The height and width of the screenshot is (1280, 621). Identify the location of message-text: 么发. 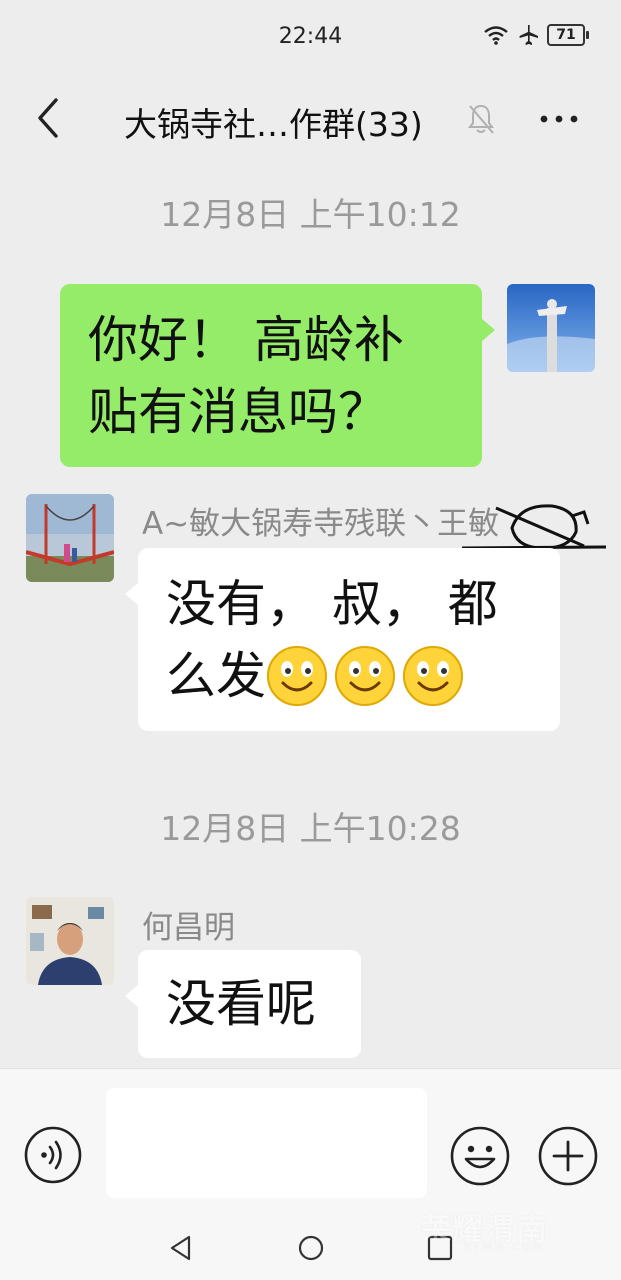
(216, 676).